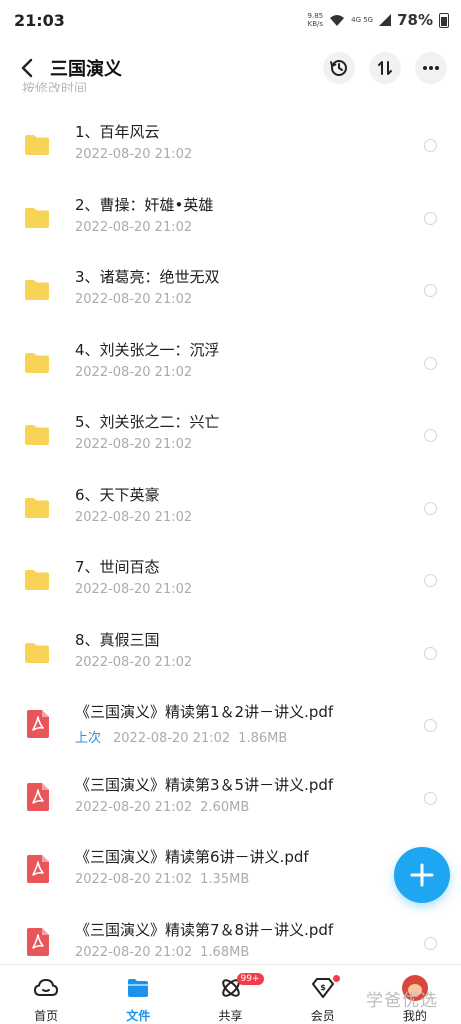  I want to click on tab-vip: $ 会员, so click(323, 994).